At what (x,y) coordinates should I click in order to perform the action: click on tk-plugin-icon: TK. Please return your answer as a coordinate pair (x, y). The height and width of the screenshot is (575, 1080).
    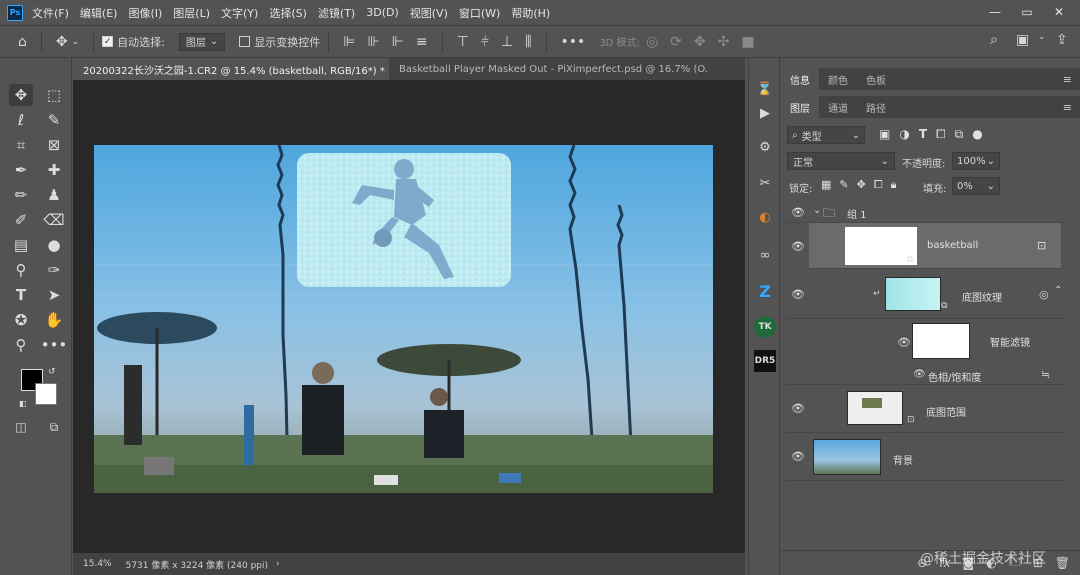
    Looking at the image, I should click on (765, 327).